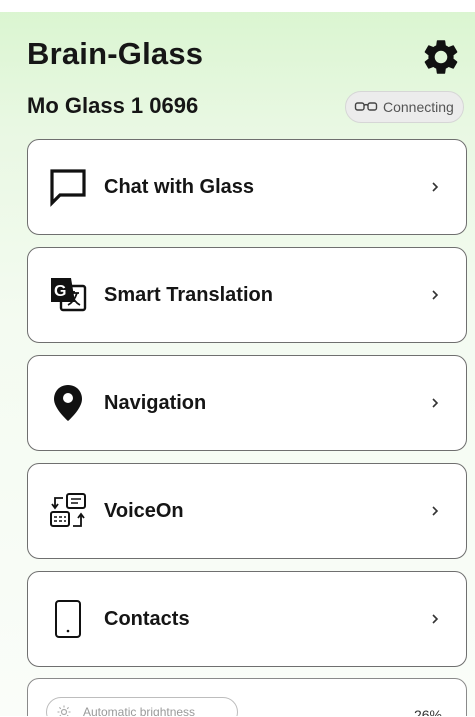 The width and height of the screenshot is (475, 717). Describe the element at coordinates (113, 105) in the screenshot. I see `device-name: Mo Glass 1 0696` at that location.